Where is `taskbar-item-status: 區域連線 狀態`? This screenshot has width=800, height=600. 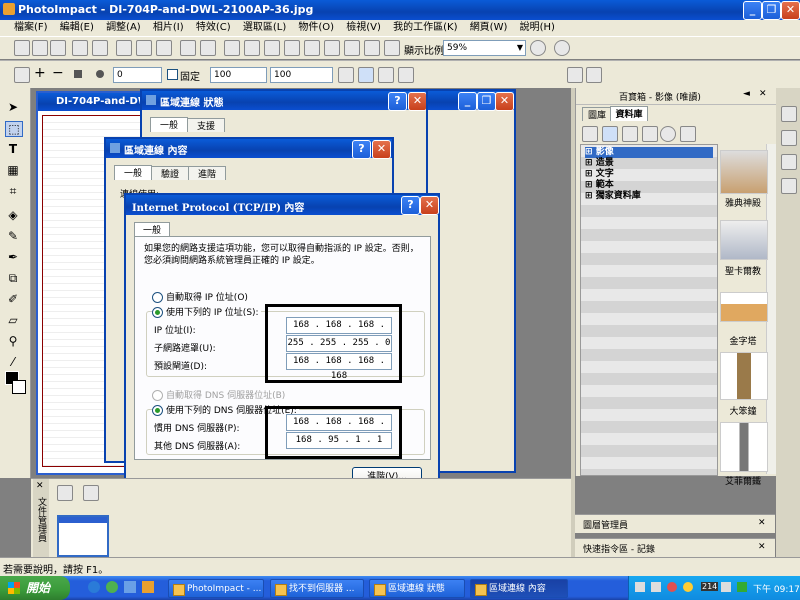 taskbar-item-status: 區域連線 狀態 is located at coordinates (417, 588).